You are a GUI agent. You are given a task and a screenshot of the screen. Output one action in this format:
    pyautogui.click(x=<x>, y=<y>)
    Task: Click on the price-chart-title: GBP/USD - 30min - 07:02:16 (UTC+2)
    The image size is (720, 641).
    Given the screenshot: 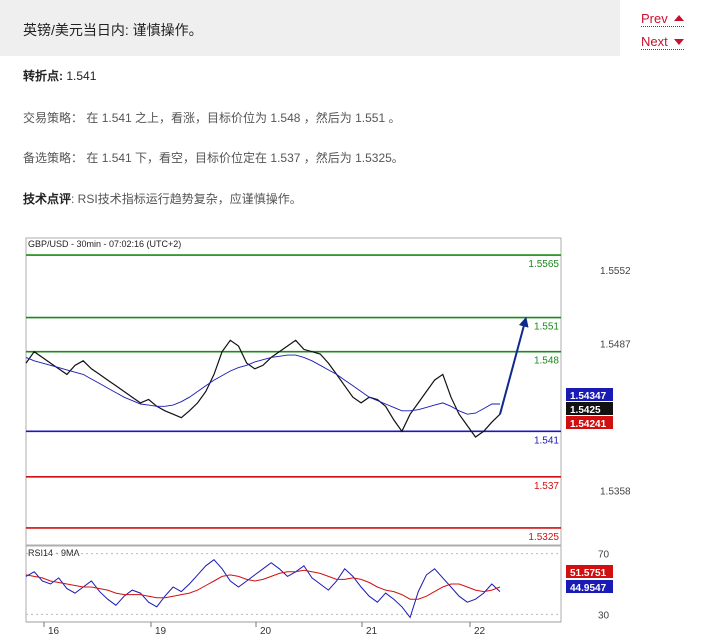 What is the action you would take?
    pyautogui.click(x=104, y=244)
    